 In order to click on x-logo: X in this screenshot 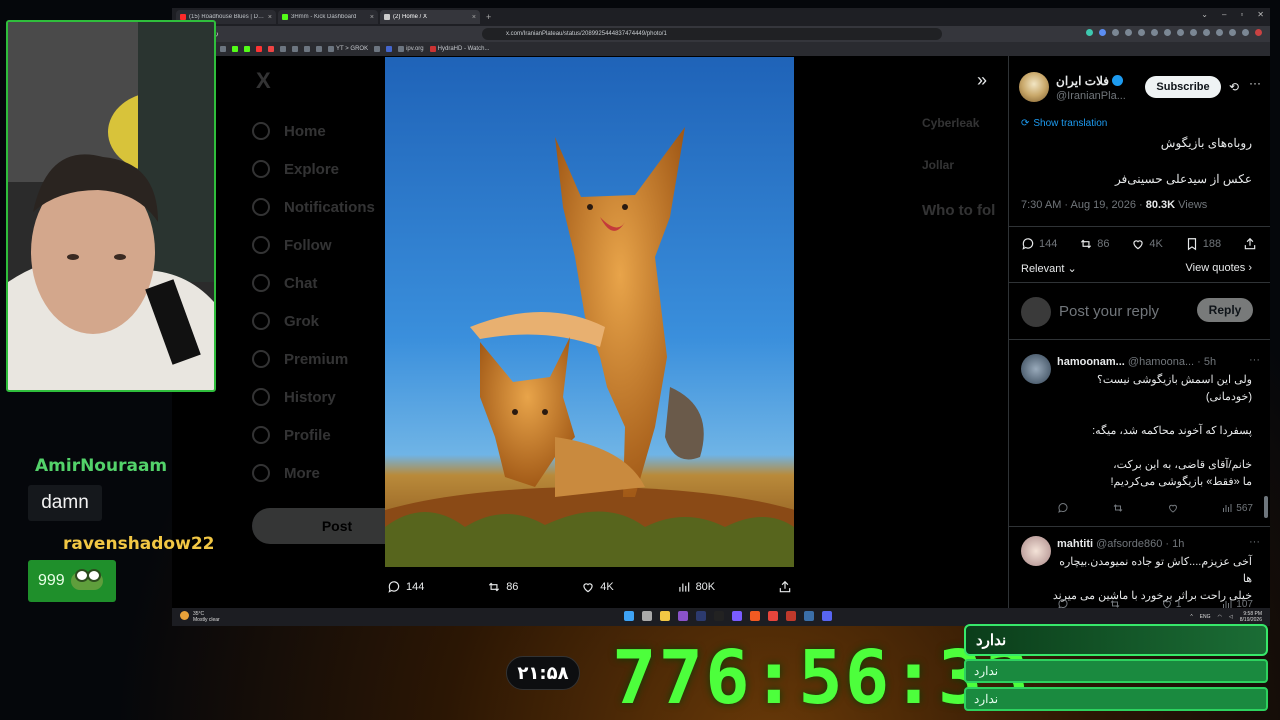, I will do `click(327, 81)`.